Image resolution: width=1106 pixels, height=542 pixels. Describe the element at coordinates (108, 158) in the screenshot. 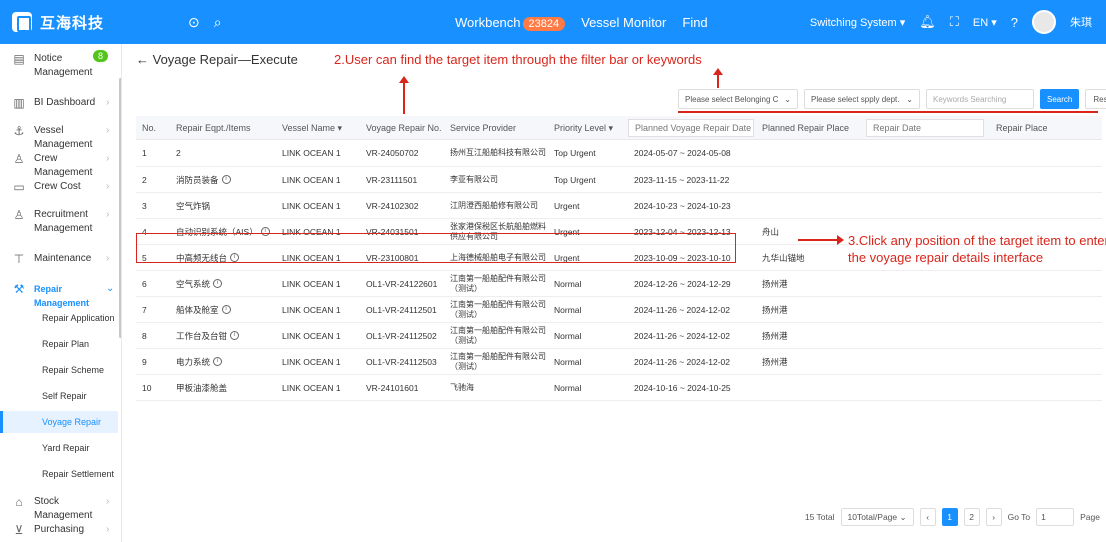

I see `chevron-right-icon: ›` at that location.